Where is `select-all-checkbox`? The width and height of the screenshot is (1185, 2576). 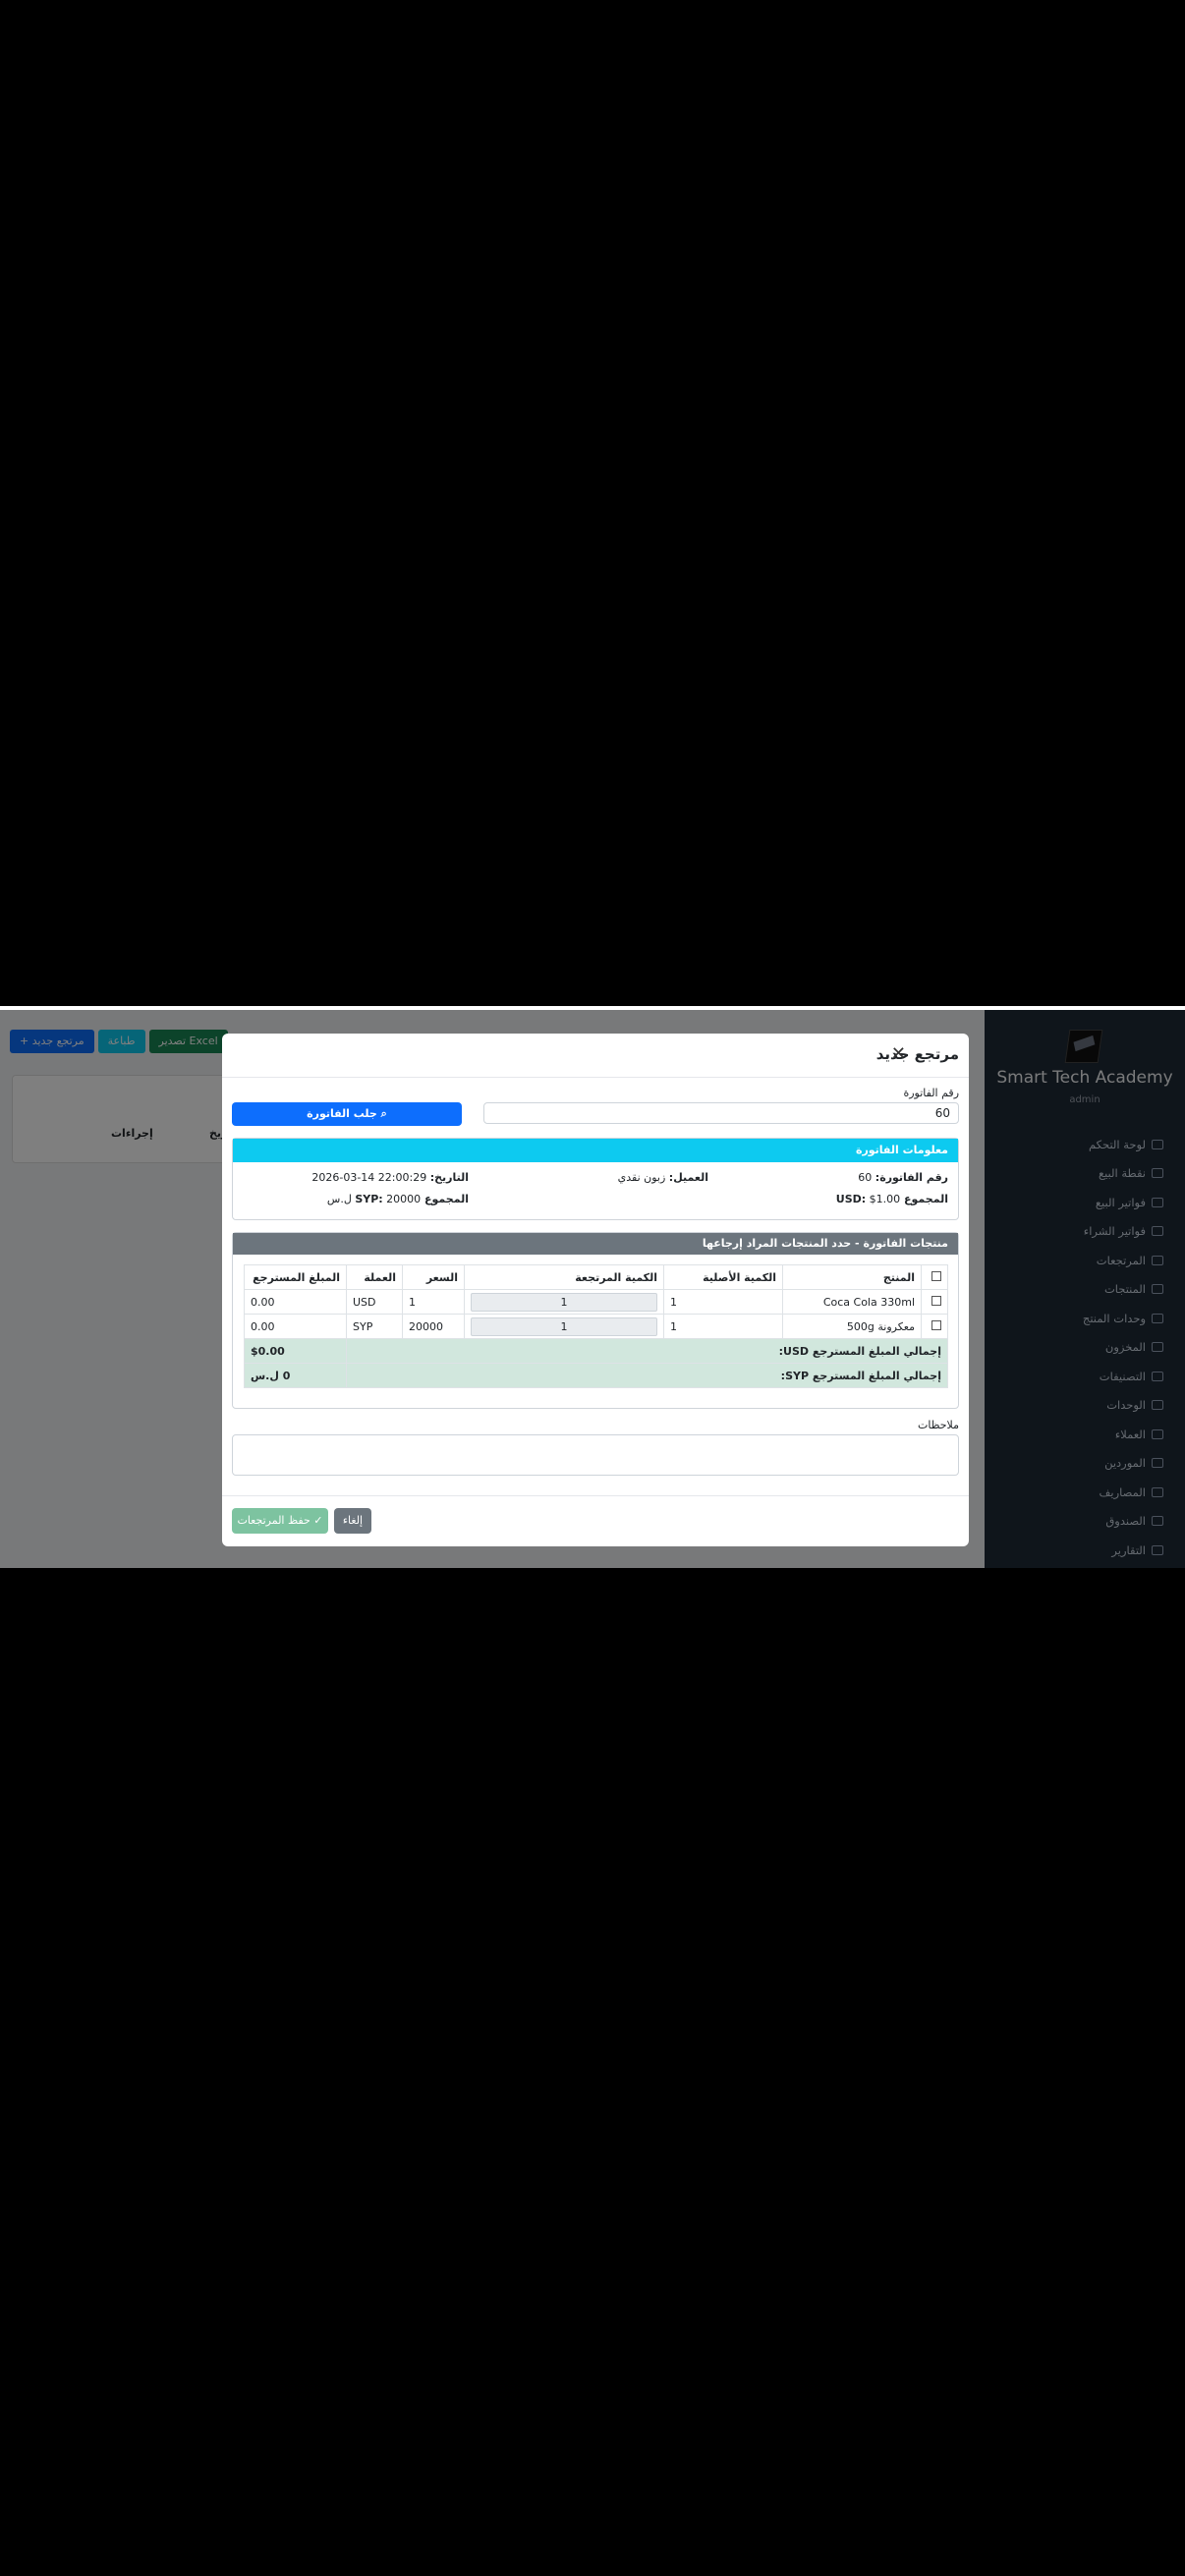 select-all-checkbox is located at coordinates (936, 1275).